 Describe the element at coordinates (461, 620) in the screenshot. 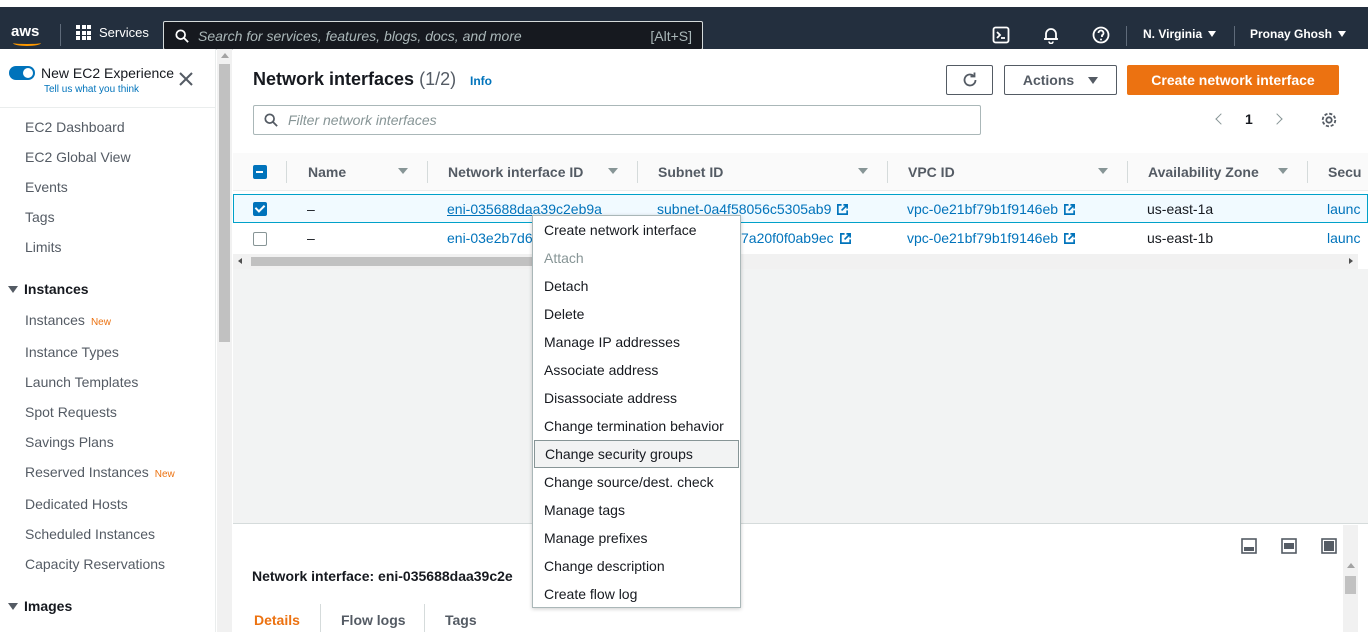

I see `tab-tags: Tags` at that location.